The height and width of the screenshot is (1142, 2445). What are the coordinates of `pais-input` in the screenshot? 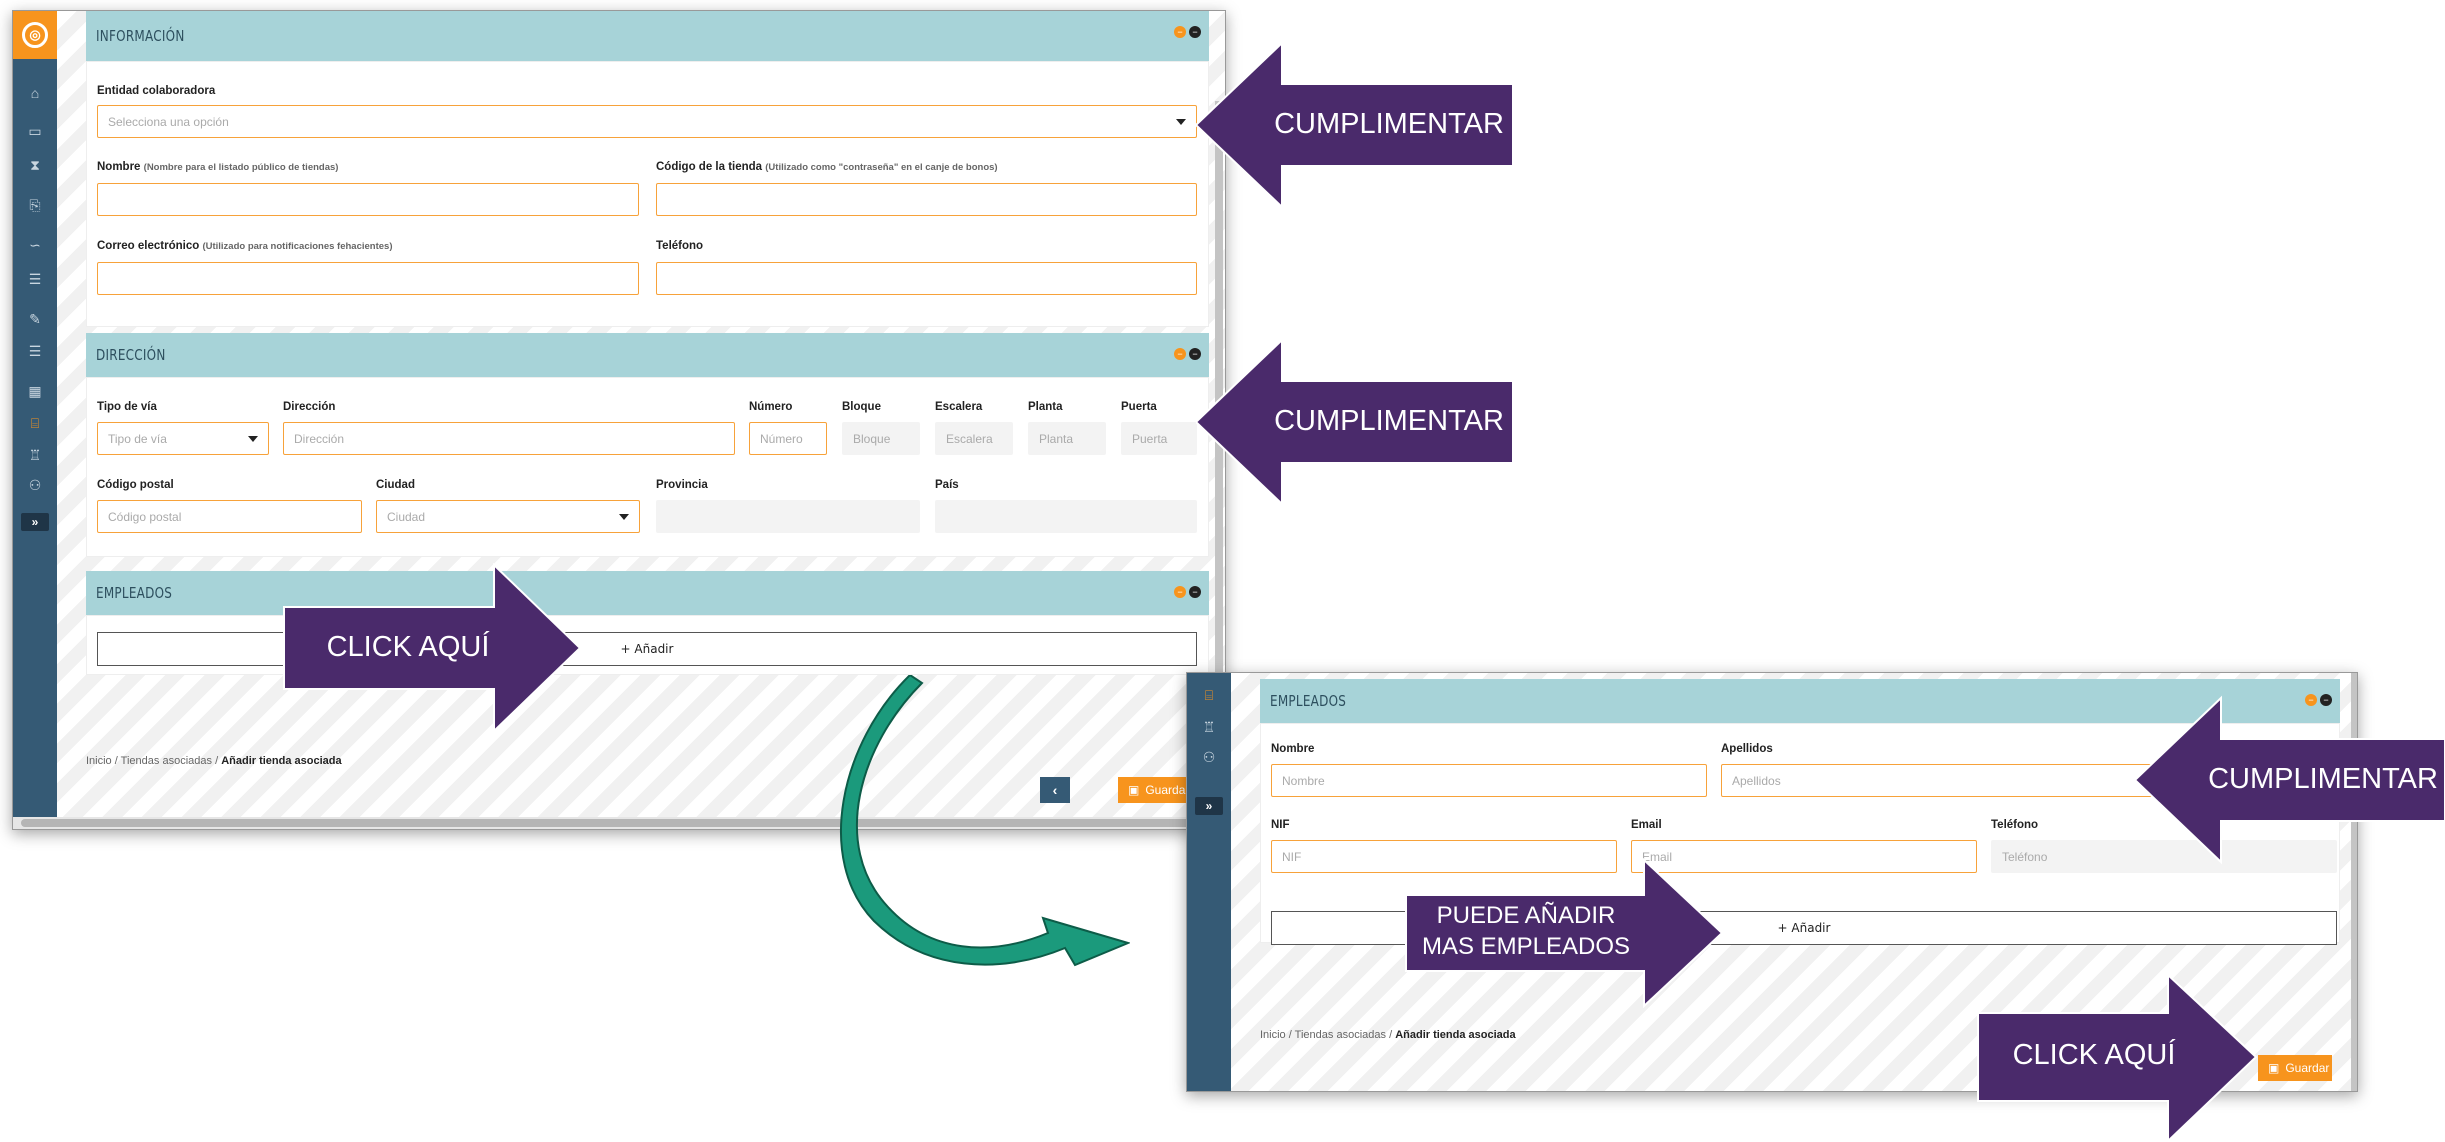 It's located at (1066, 516).